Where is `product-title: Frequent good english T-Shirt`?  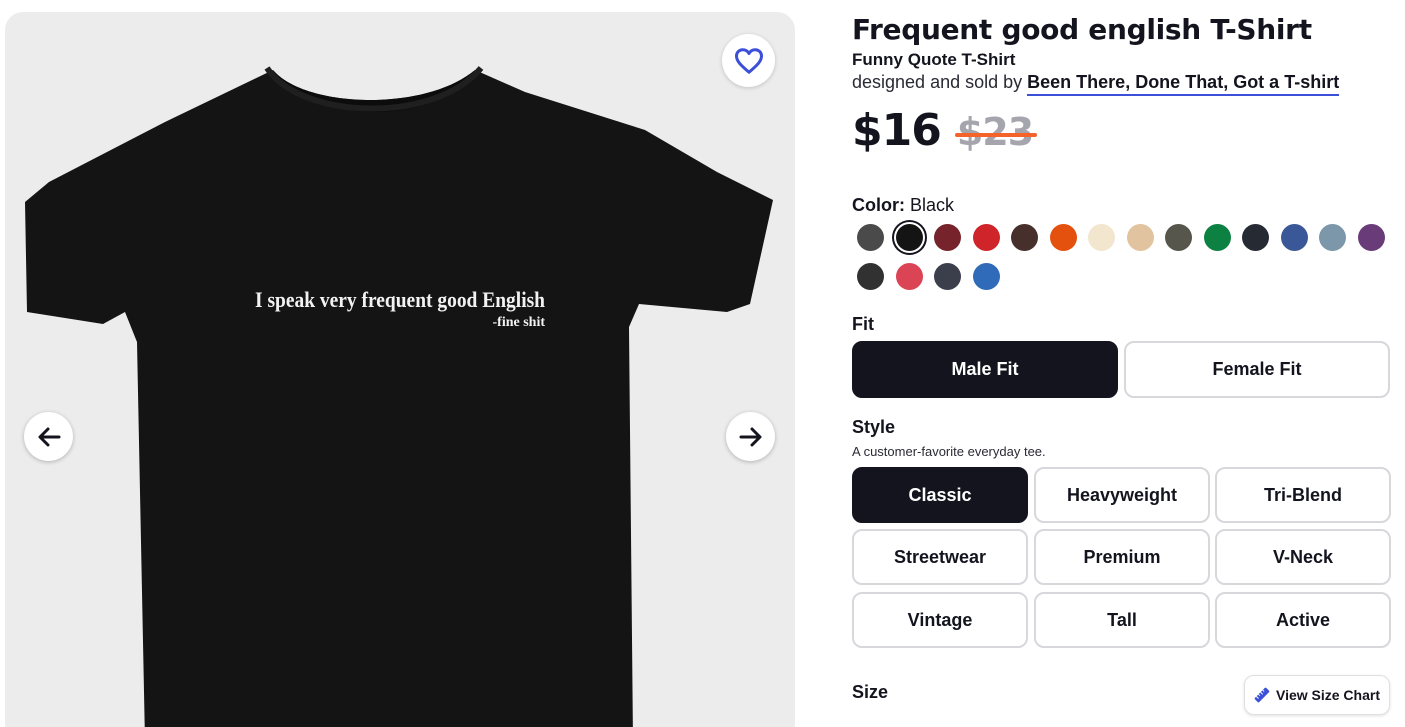
product-title: Frequent good english T-Shirt is located at coordinates (1082, 29).